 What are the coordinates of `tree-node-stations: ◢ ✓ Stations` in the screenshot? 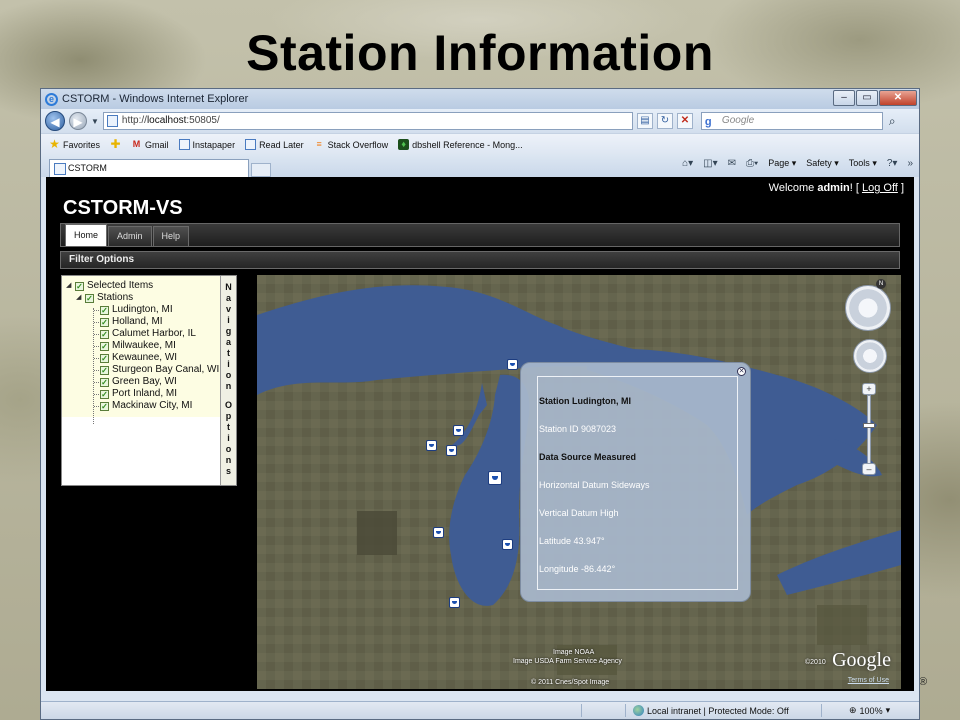 It's located at (142, 298).